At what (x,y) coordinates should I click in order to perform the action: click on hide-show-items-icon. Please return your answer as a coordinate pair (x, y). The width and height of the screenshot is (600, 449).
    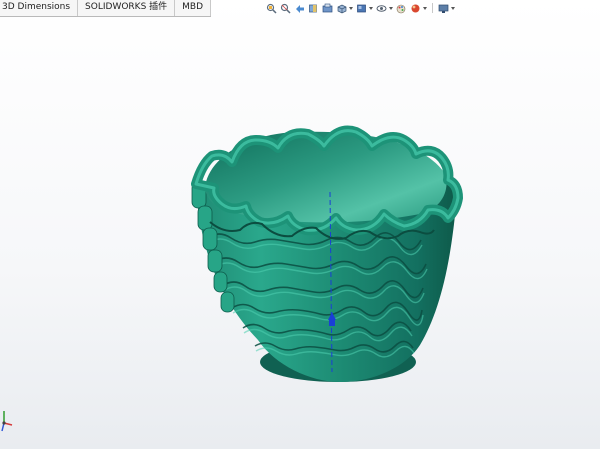
    Looking at the image, I should click on (381, 8).